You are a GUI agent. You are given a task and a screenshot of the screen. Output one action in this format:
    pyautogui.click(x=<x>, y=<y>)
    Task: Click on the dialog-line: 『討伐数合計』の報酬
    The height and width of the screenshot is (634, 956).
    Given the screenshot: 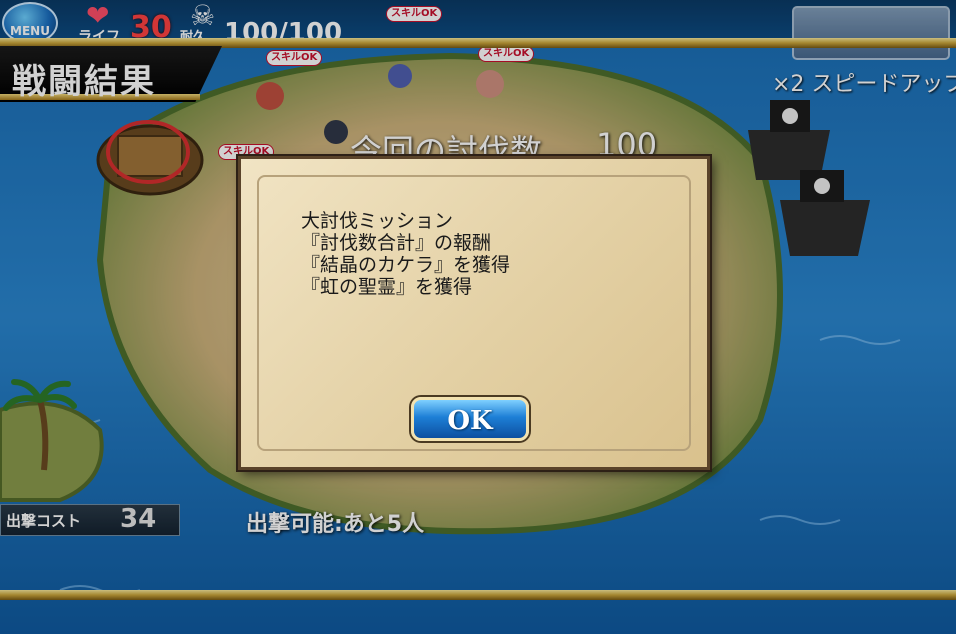 What is the action you would take?
    pyautogui.click(x=396, y=243)
    